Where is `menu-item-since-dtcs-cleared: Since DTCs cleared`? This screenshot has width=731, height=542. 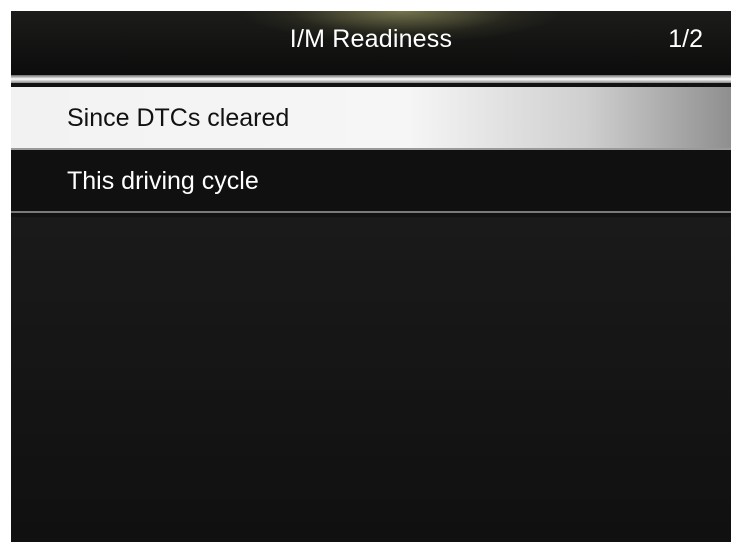
menu-item-since-dtcs-cleared: Since DTCs cleared is located at coordinates (371, 118).